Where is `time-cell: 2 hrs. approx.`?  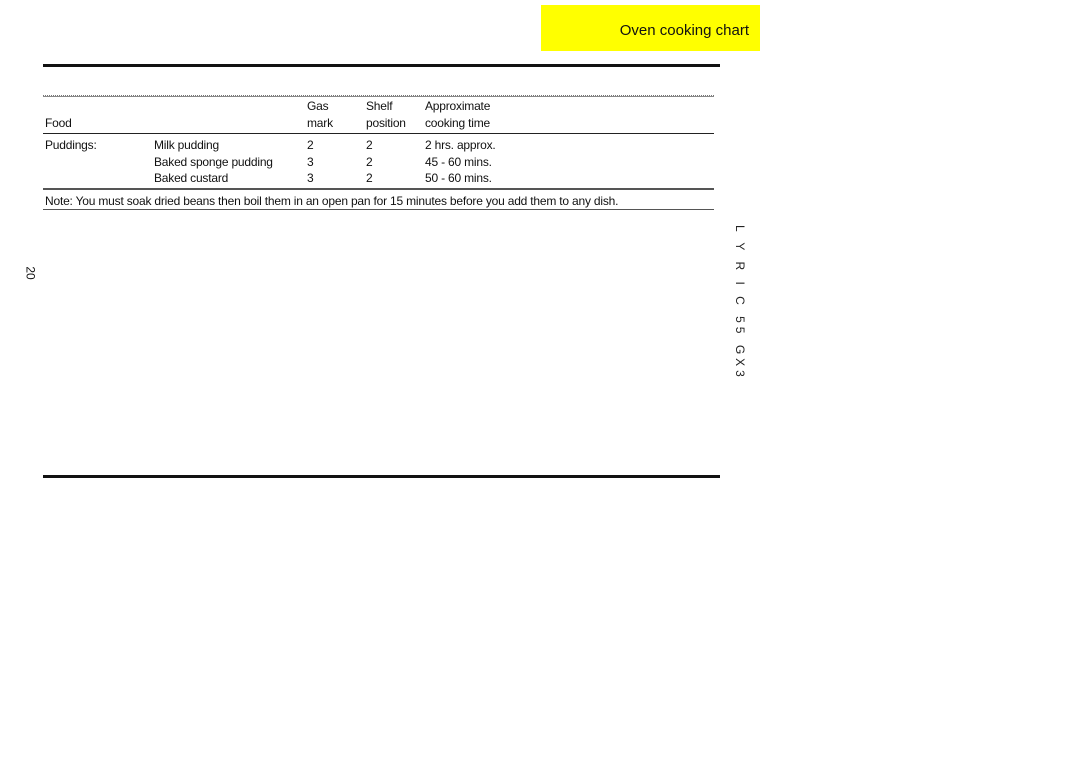
time-cell: 2 hrs. approx. is located at coordinates (460, 145).